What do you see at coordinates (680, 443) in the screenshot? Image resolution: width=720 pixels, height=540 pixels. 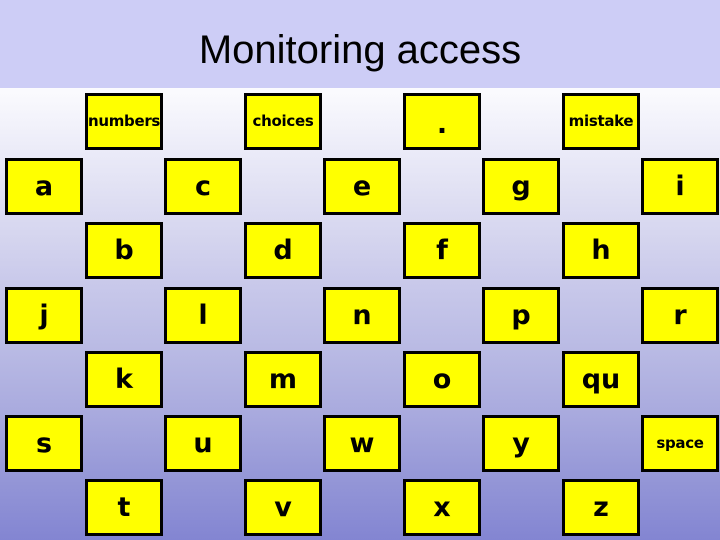 I see `key-space: space` at bounding box center [680, 443].